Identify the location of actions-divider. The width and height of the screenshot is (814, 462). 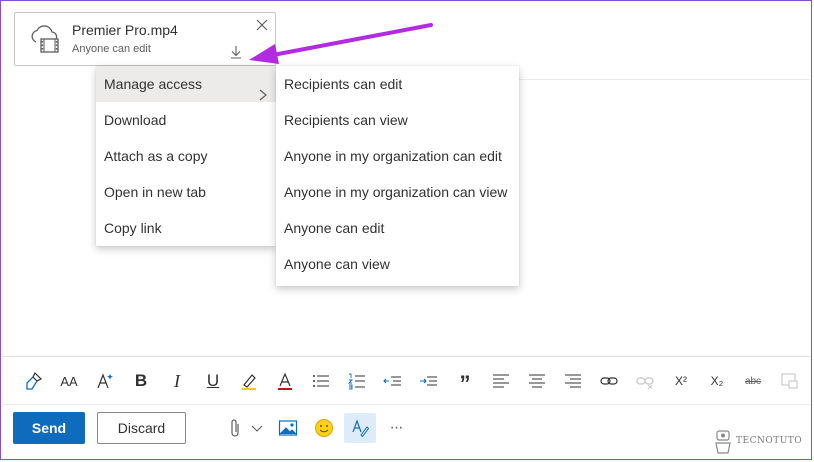
(406, 404).